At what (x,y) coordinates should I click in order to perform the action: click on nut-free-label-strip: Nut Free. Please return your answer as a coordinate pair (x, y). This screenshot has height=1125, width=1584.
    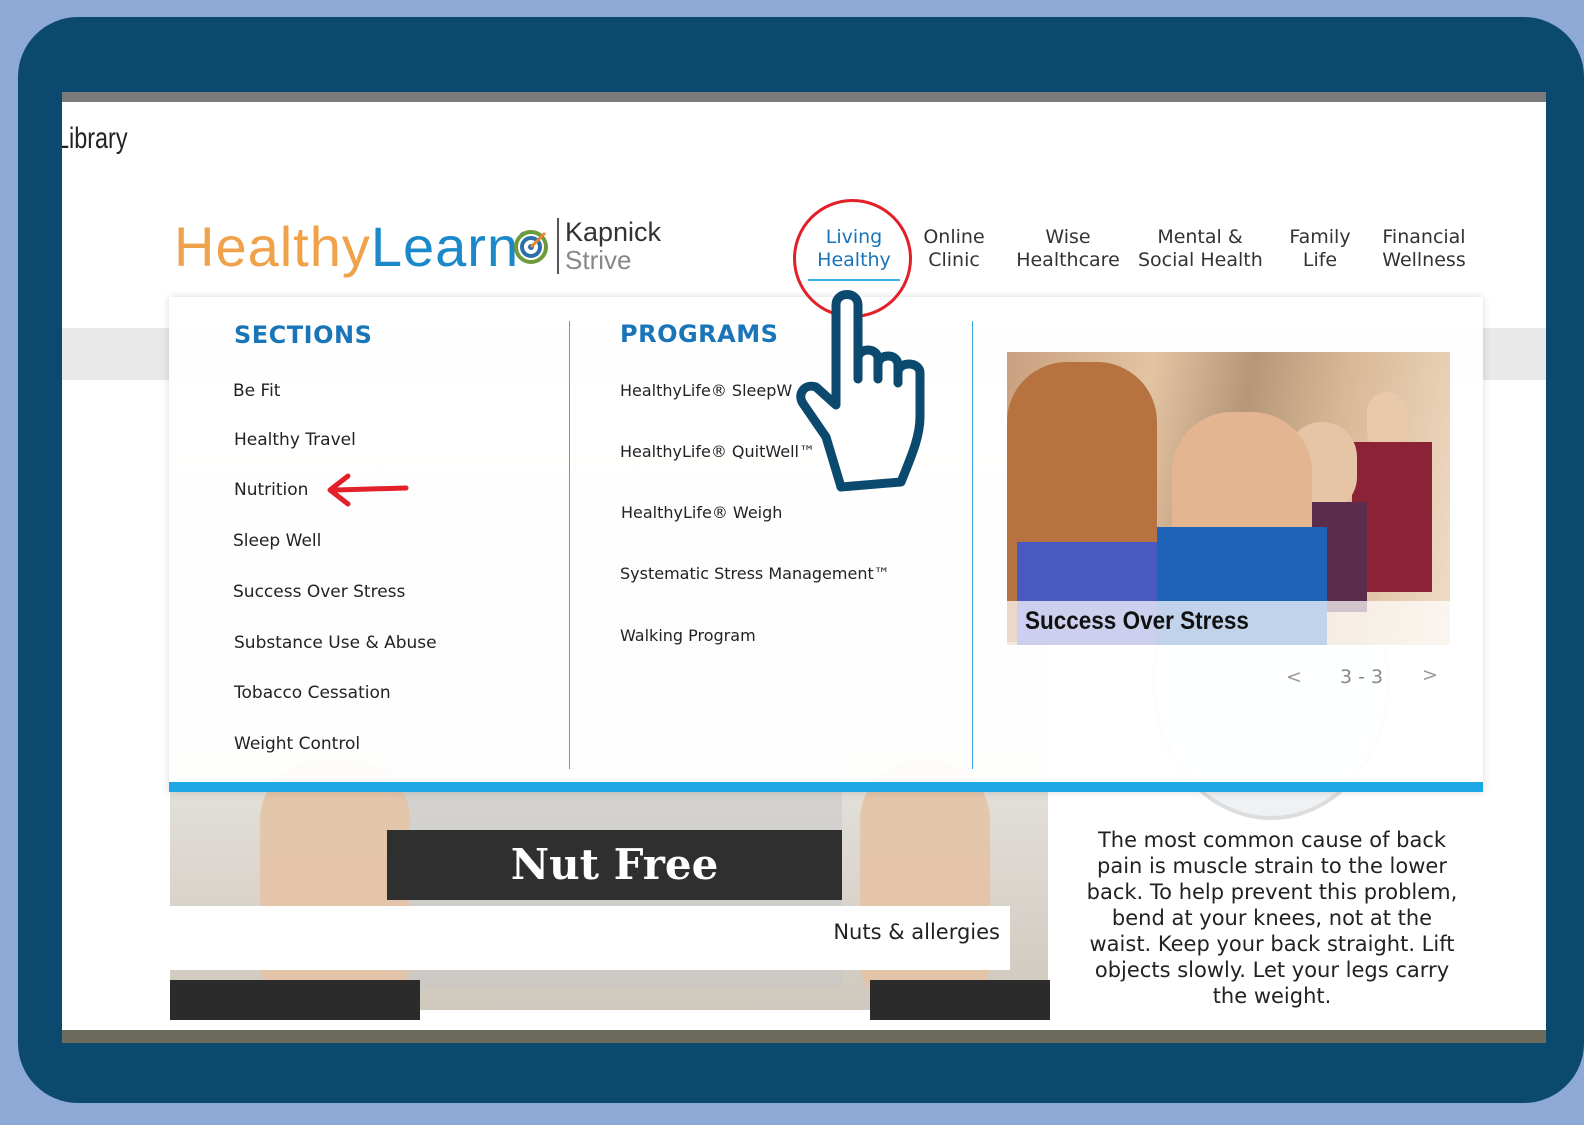
    Looking at the image, I should click on (614, 865).